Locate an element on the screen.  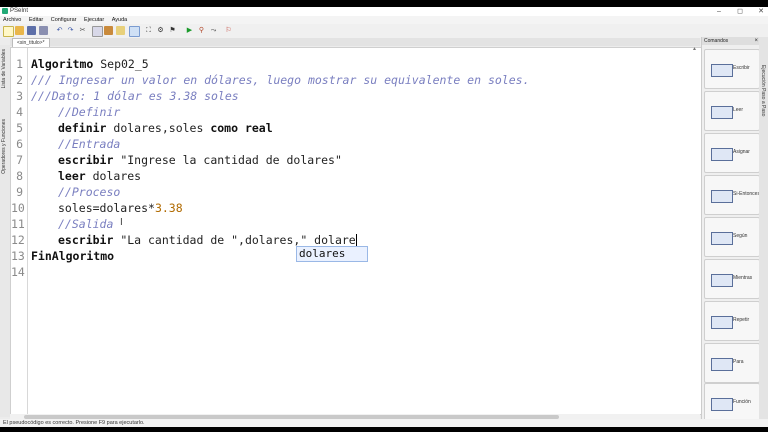
code-line-9: //Proceso is located at coordinates (89, 192).